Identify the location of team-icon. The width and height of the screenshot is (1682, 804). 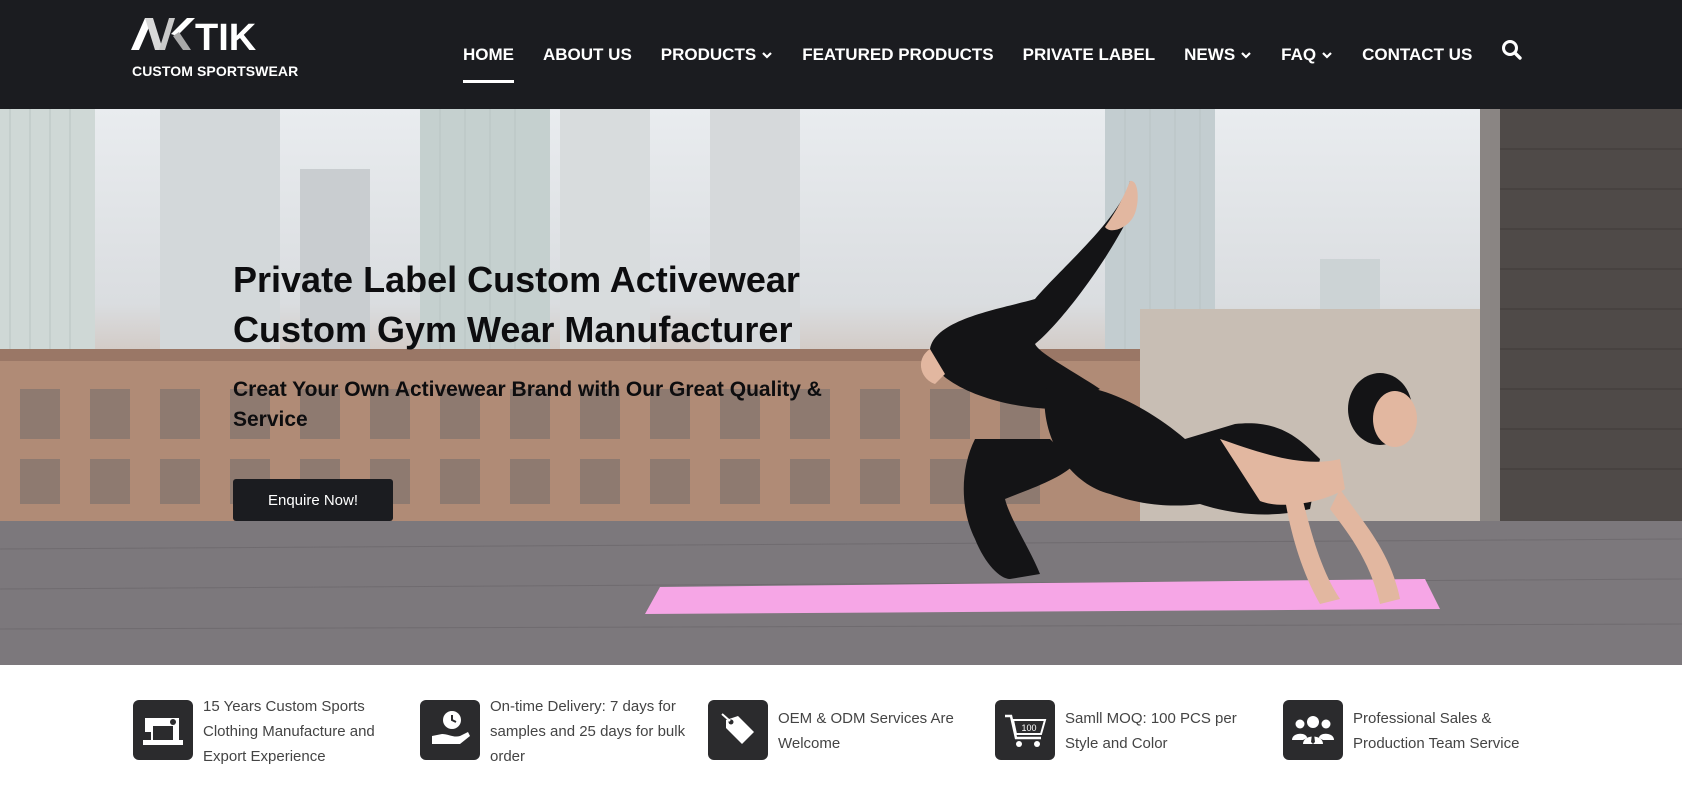
(1313, 730).